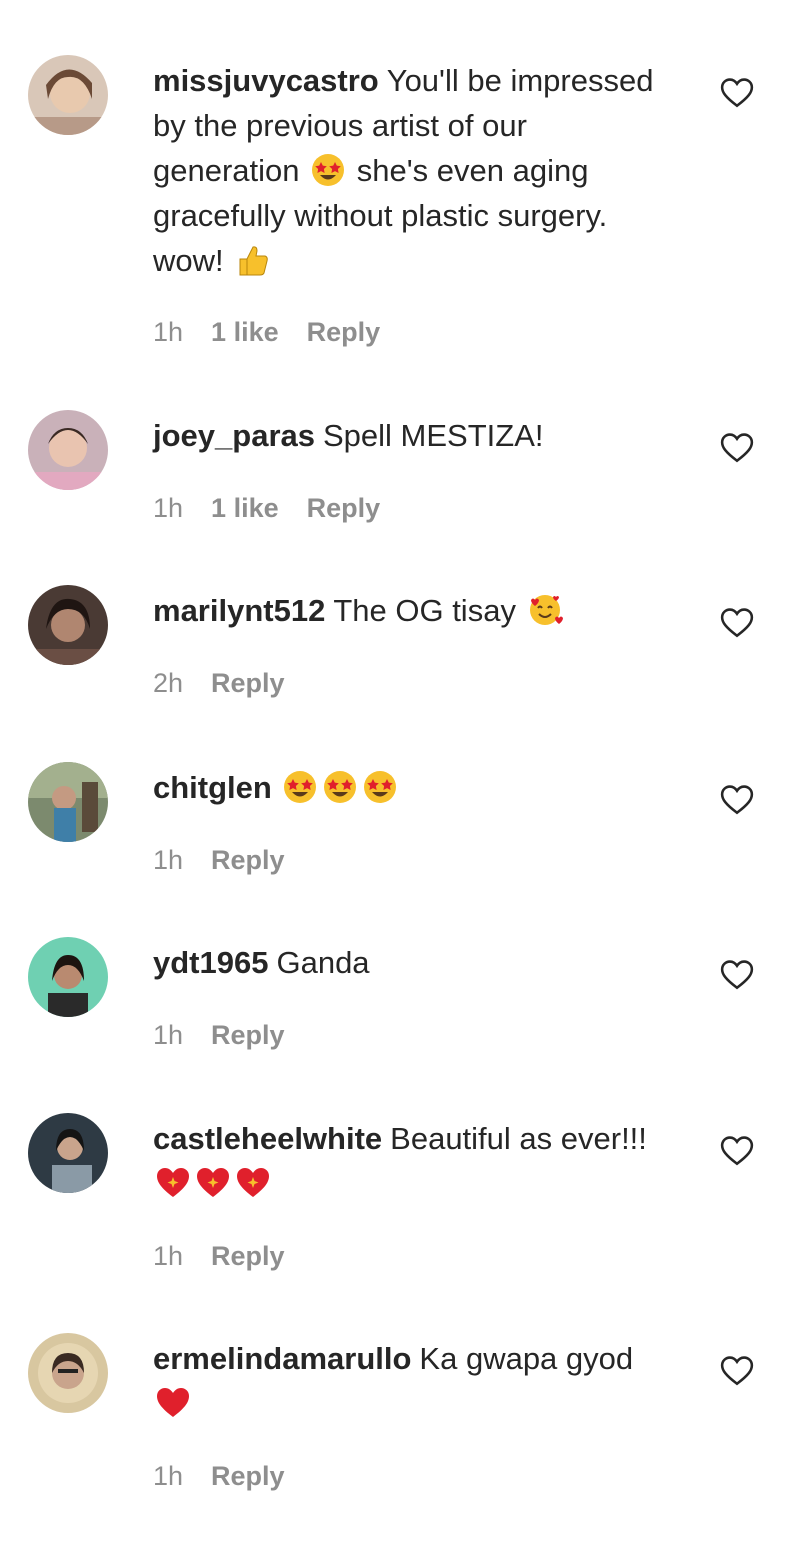 The height and width of the screenshot is (1559, 800). Describe the element at coordinates (239, 610) in the screenshot. I see `comment-username: marilynt512` at that location.